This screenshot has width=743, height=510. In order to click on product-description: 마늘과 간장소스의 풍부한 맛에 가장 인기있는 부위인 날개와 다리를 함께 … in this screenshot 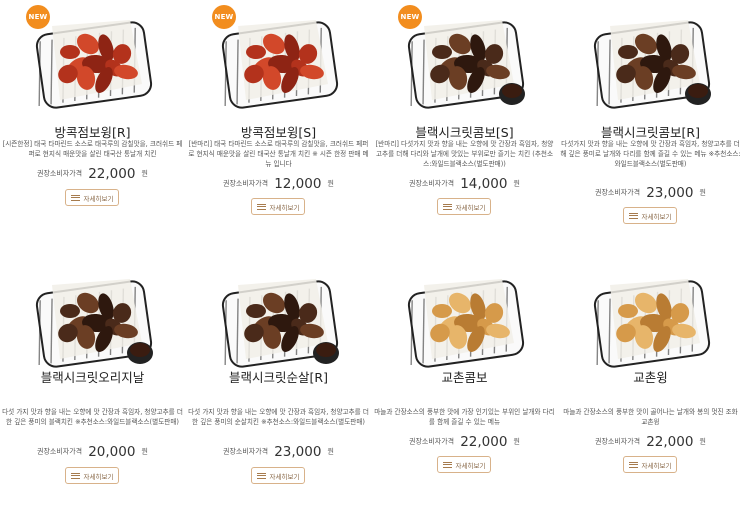, I will do `click(464, 417)`.